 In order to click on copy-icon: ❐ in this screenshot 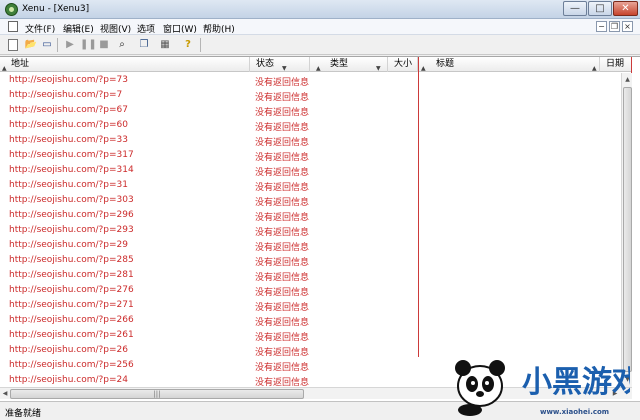, I will do `click(144, 45)`.